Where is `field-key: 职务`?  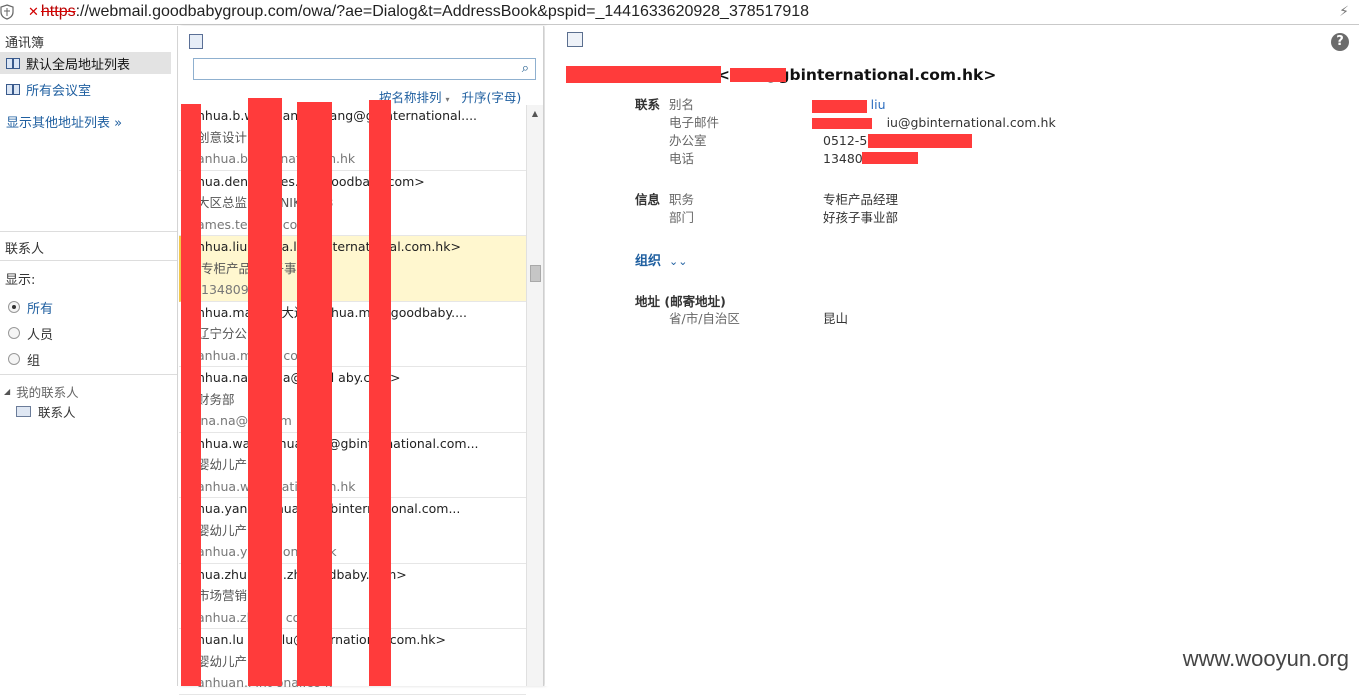
field-key: 职务 is located at coordinates (682, 199).